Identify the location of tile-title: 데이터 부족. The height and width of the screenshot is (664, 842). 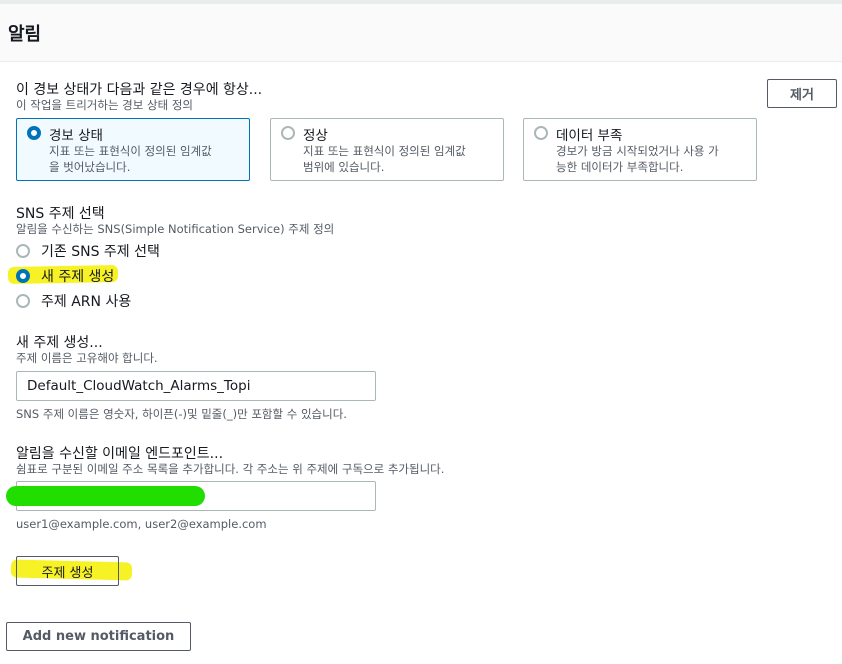
(589, 136).